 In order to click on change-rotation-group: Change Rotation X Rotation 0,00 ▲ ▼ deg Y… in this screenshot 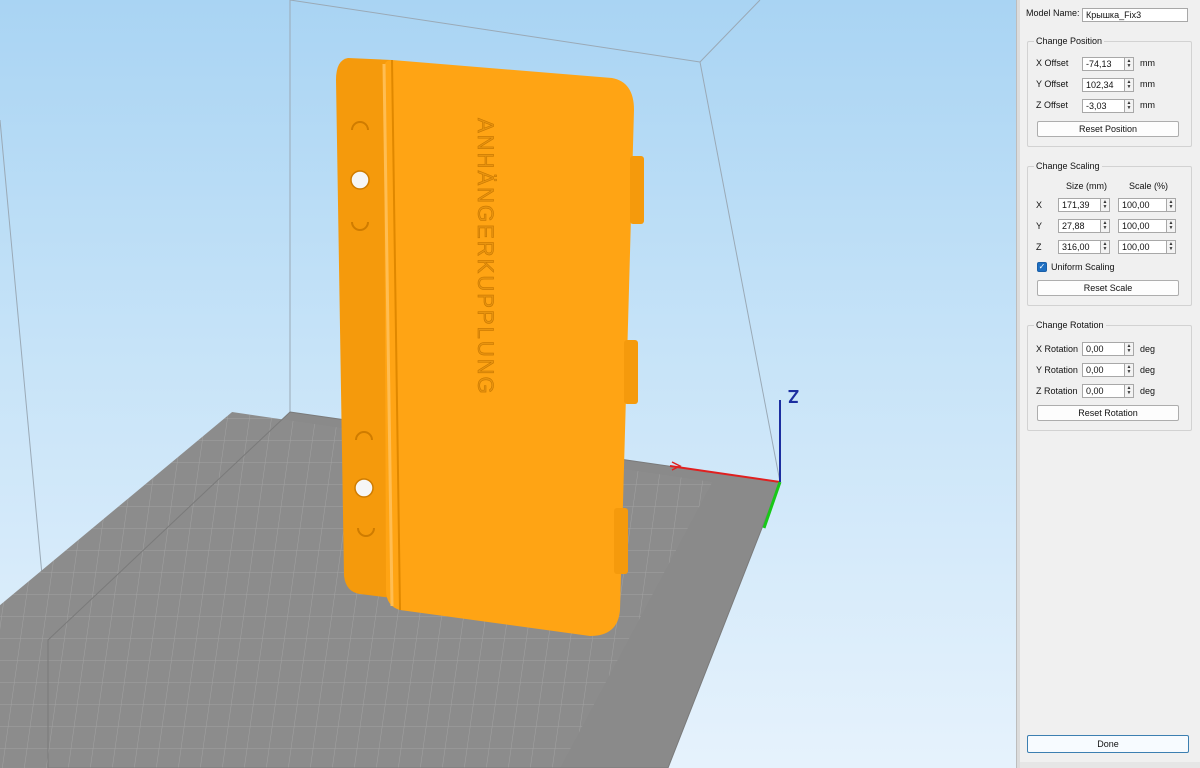, I will do `click(1109, 375)`.